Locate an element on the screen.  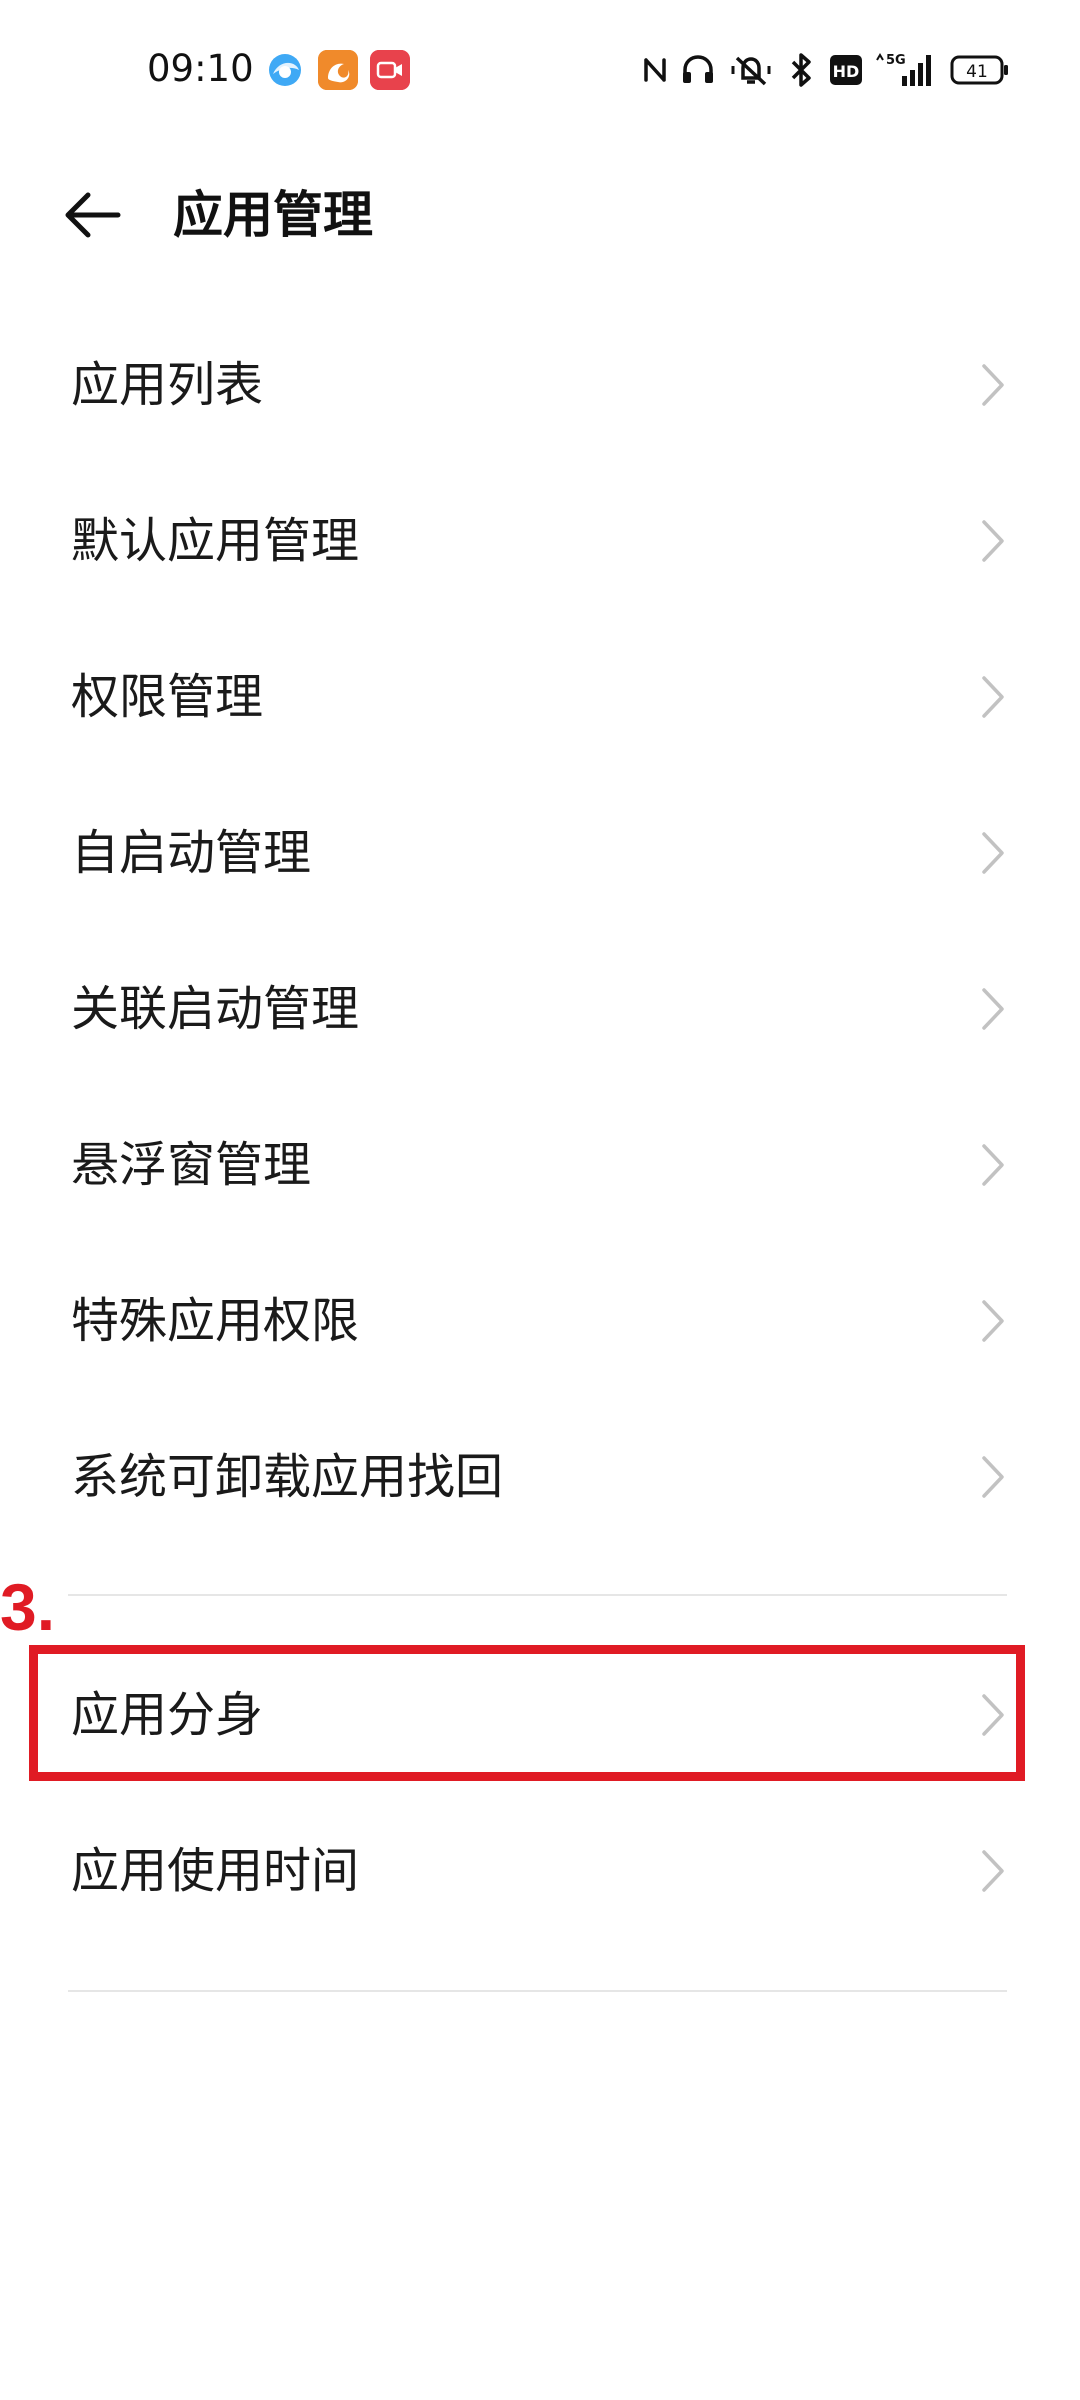
uc-browser-icon is located at coordinates (338, 70).